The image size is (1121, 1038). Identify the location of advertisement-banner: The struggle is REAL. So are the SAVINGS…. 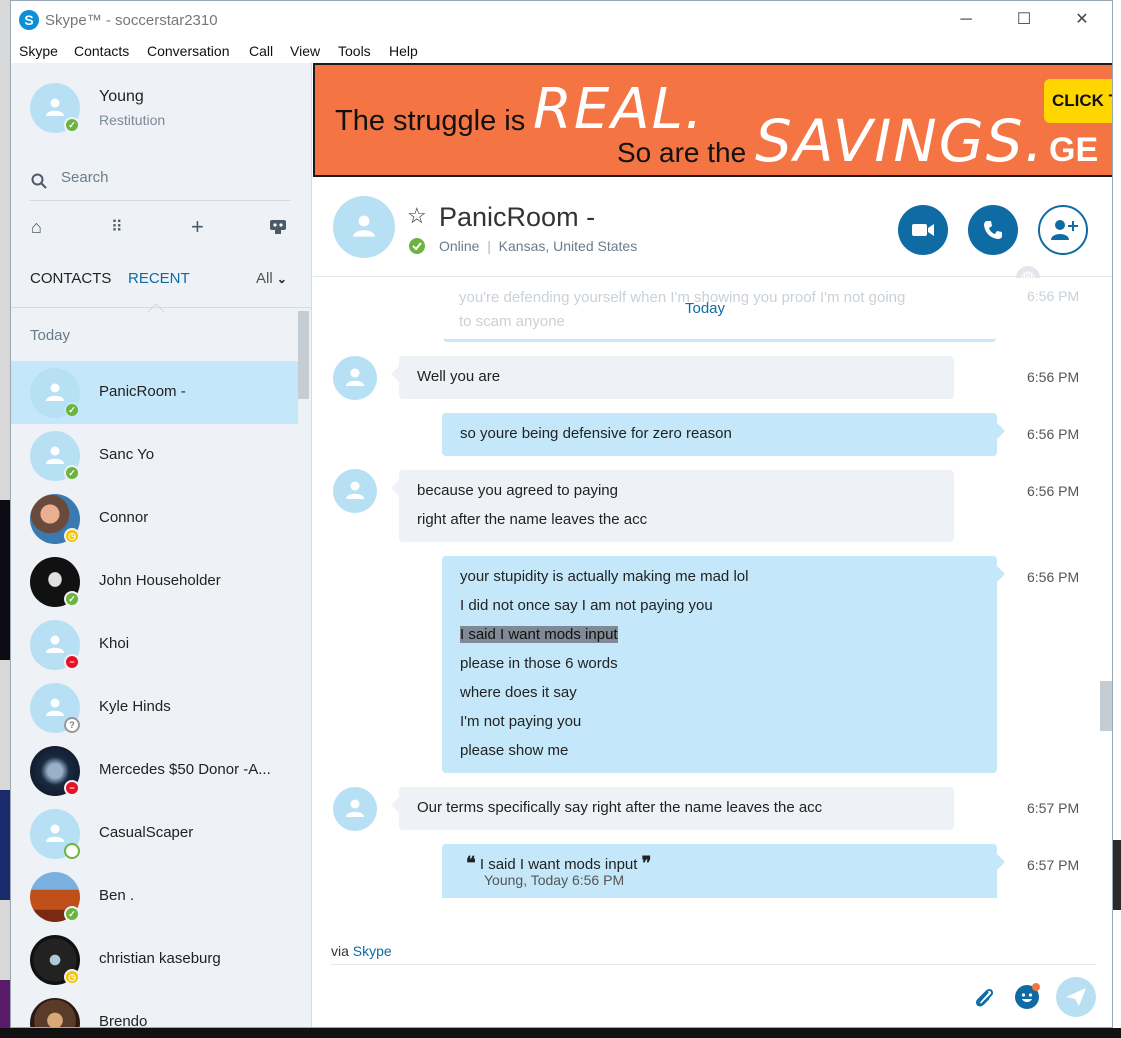
(712, 120).